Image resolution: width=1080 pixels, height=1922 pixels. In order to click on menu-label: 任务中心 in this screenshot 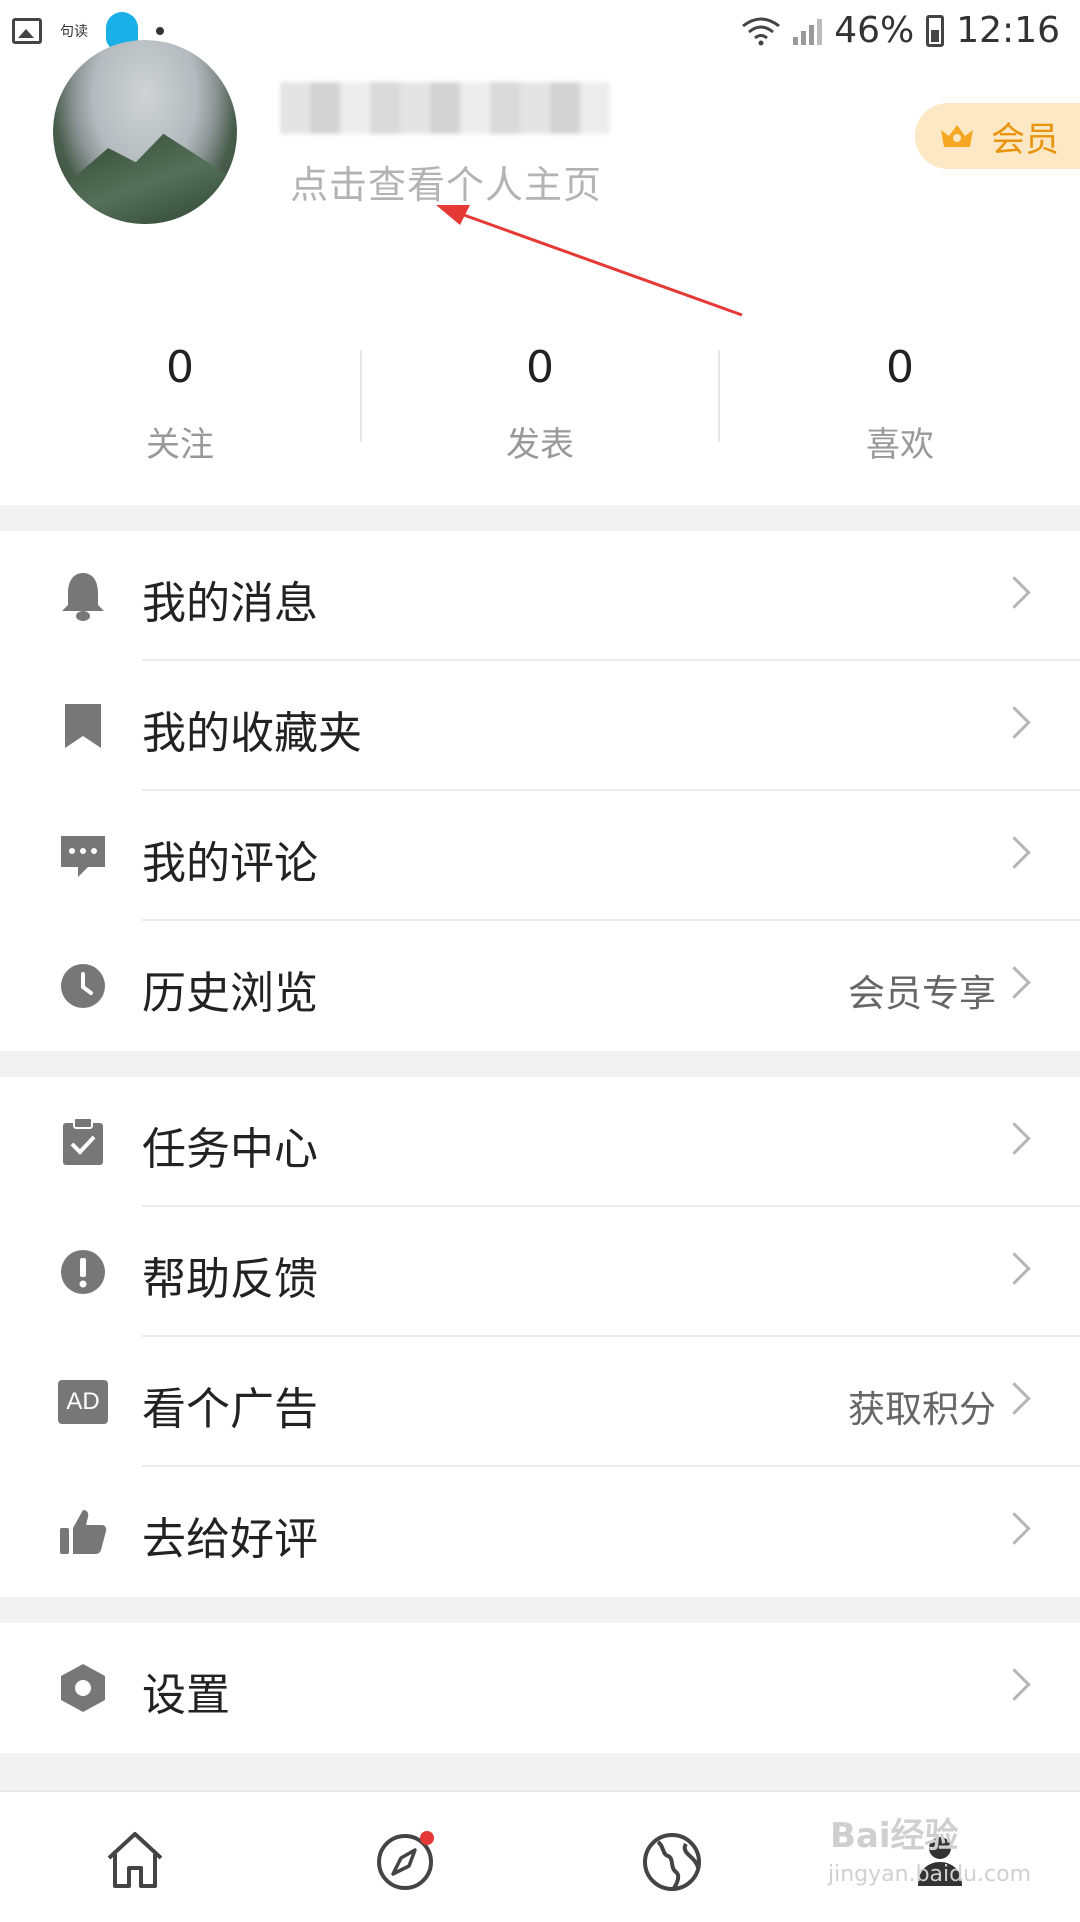, I will do `click(230, 1149)`.